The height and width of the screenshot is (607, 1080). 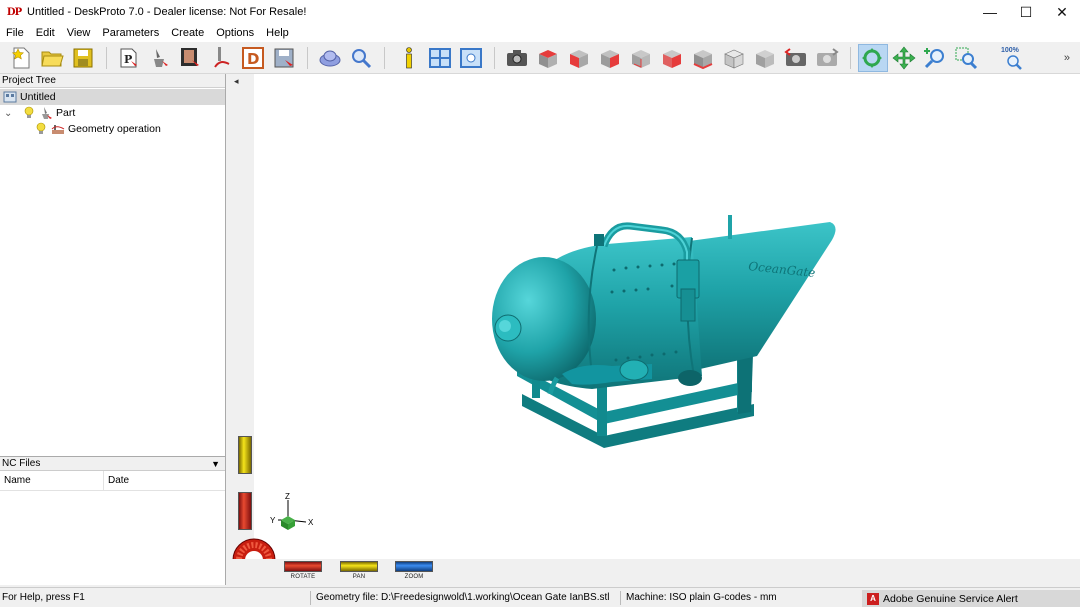 What do you see at coordinates (116, 480) in the screenshot?
I see `column-header-date: Date` at bounding box center [116, 480].